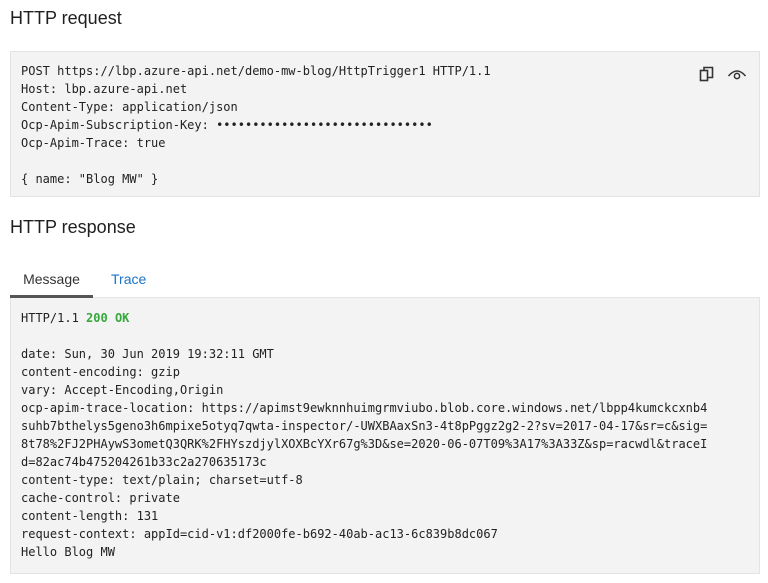  What do you see at coordinates (97, 318) in the screenshot?
I see `status-code: 200` at bounding box center [97, 318].